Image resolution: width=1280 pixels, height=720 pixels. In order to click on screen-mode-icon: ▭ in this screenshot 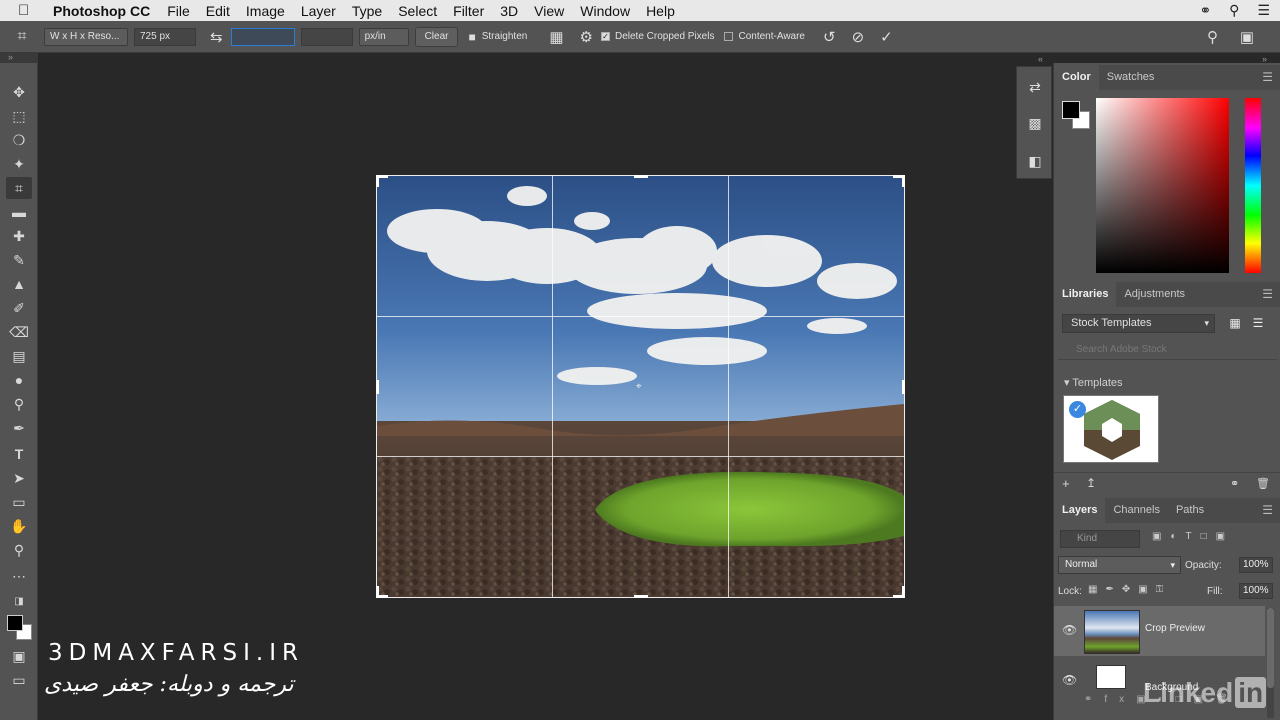, I will do `click(19, 680)`.